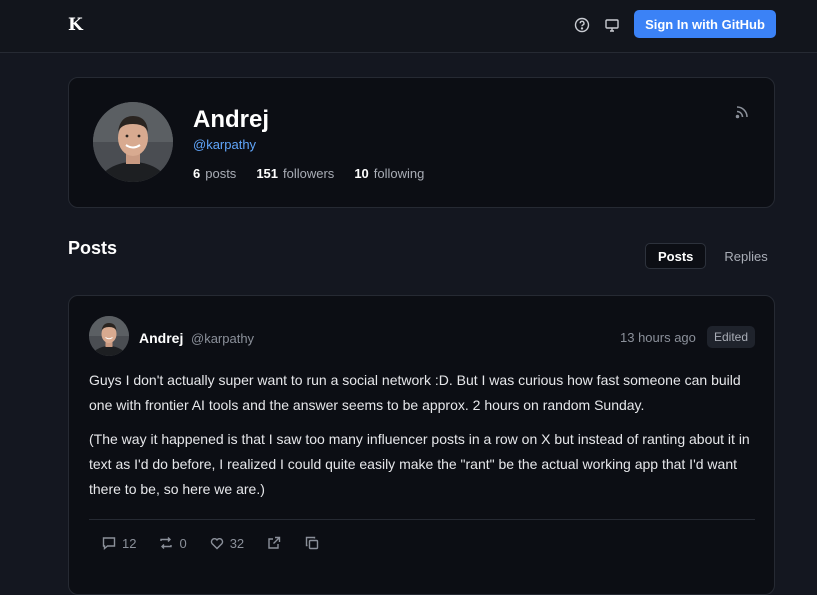 The width and height of the screenshot is (817, 595). I want to click on post-author-avatar, so click(109, 336).